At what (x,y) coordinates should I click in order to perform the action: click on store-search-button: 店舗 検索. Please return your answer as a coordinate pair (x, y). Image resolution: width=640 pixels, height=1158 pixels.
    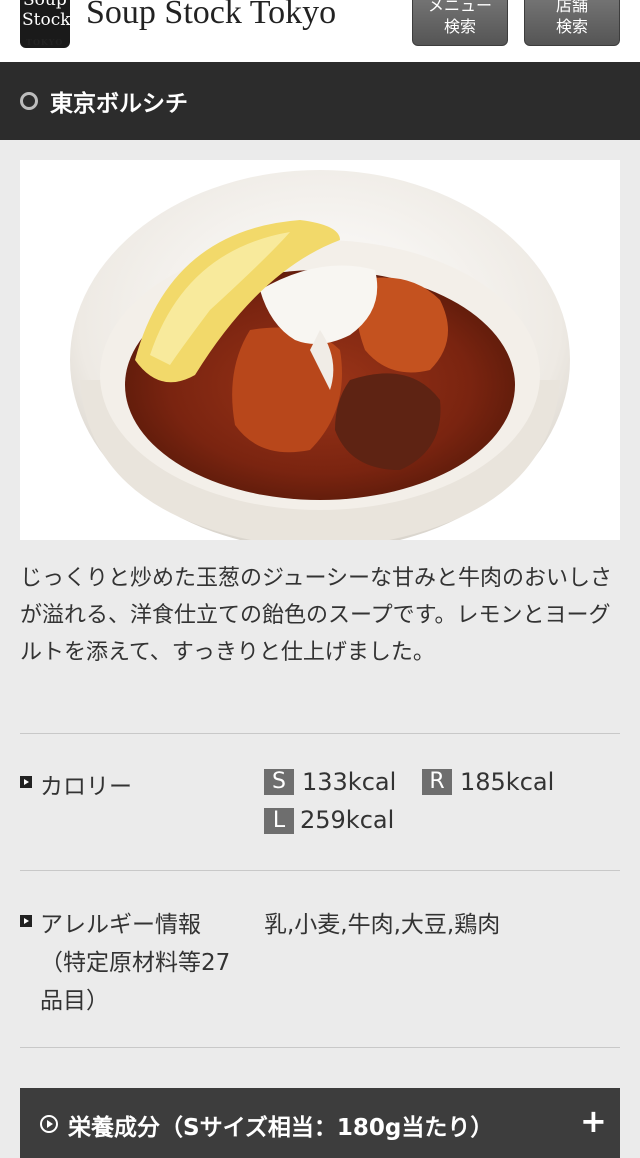
    Looking at the image, I should click on (572, 23).